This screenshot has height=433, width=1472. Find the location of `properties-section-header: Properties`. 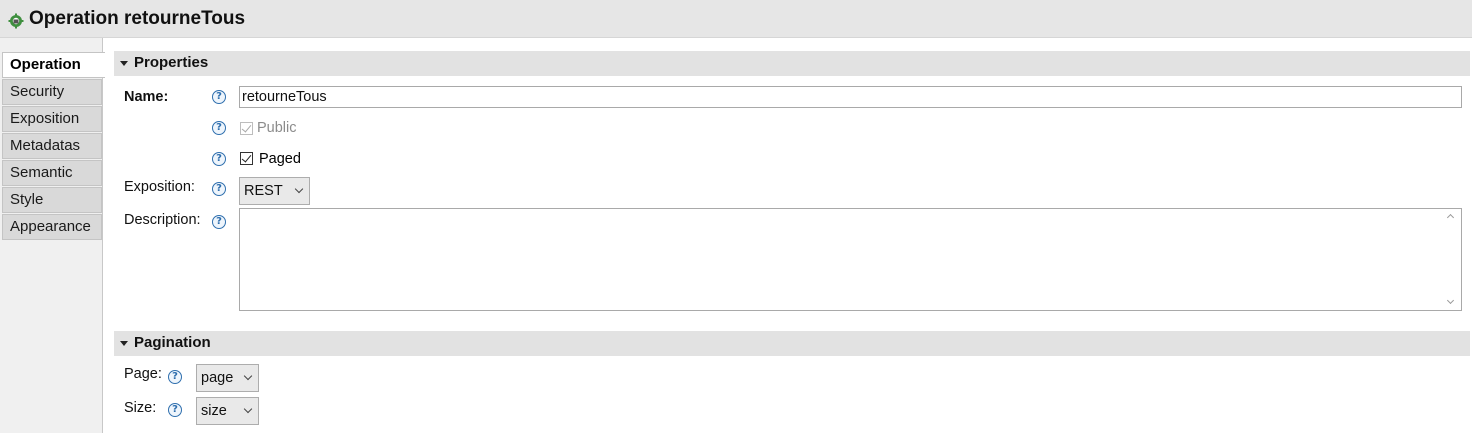

properties-section-header: Properties is located at coordinates (792, 63).